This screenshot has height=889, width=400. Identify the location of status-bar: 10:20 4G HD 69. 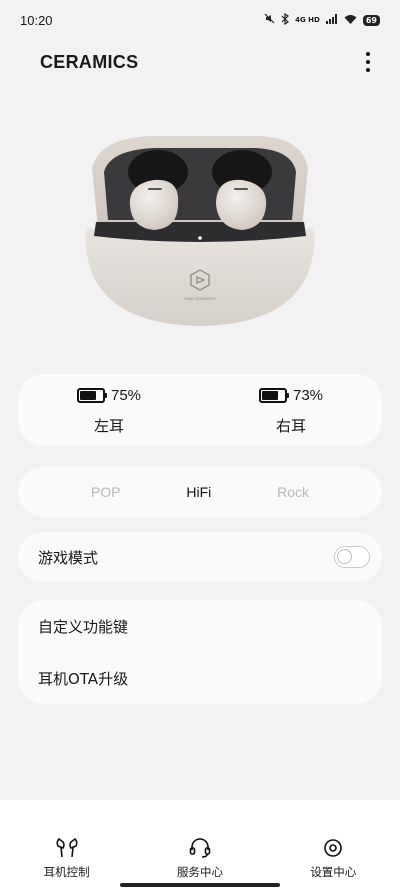
(200, 20).